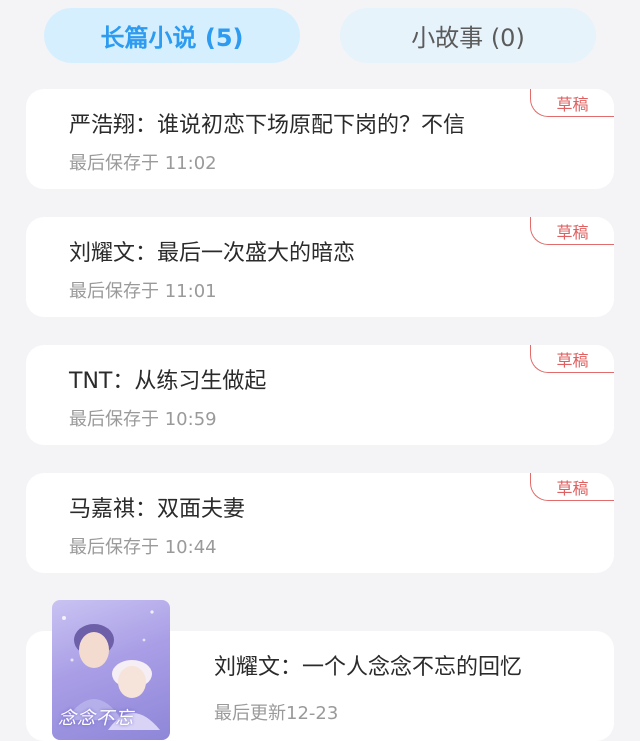 Image resolution: width=640 pixels, height=741 pixels. I want to click on draft-card: 刘耀文：最后一次盛大的暗恋 最后保存于 11:01 草稿, so click(320, 267).